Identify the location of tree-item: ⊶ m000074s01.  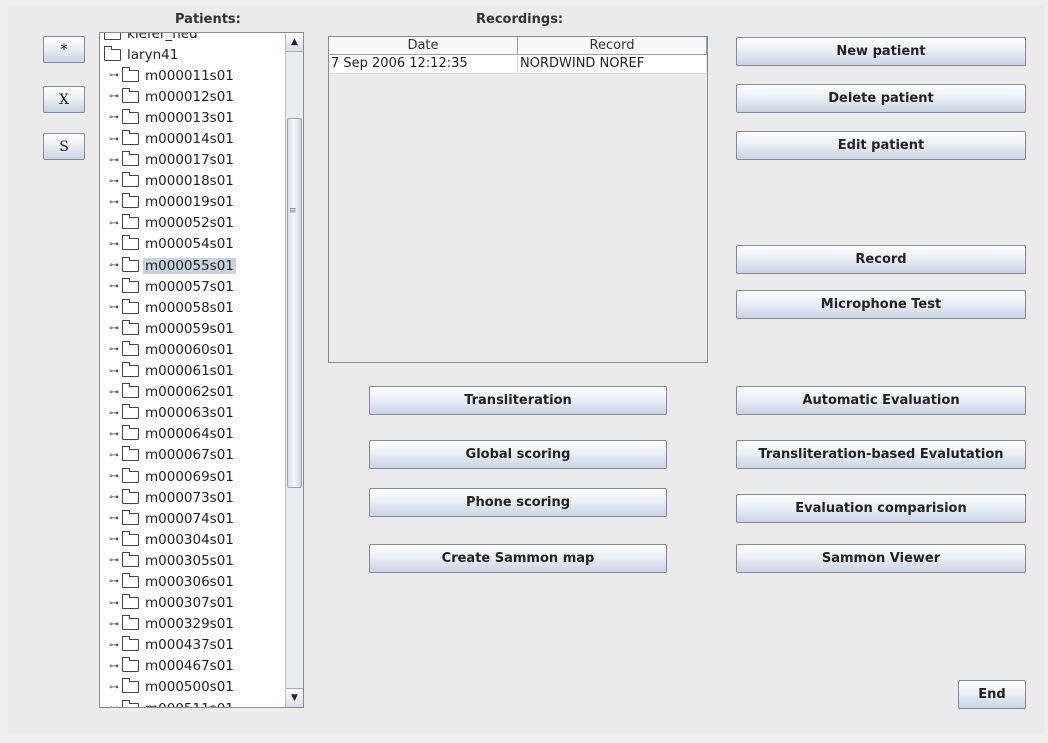
(192, 518).